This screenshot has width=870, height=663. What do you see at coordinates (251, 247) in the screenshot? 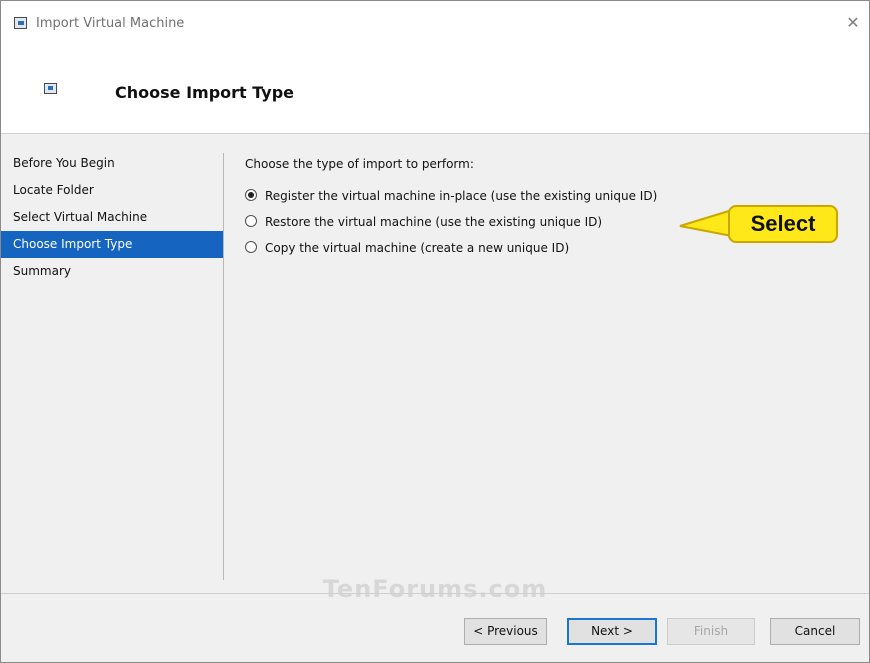
I see `radio-copy` at bounding box center [251, 247].